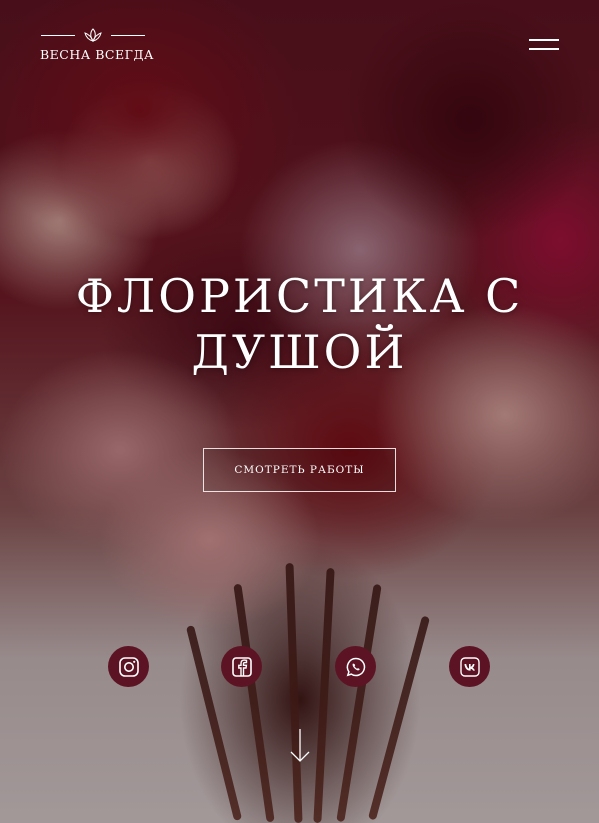  Describe the element at coordinates (93, 35) in the screenshot. I see `lotus-icon` at that location.